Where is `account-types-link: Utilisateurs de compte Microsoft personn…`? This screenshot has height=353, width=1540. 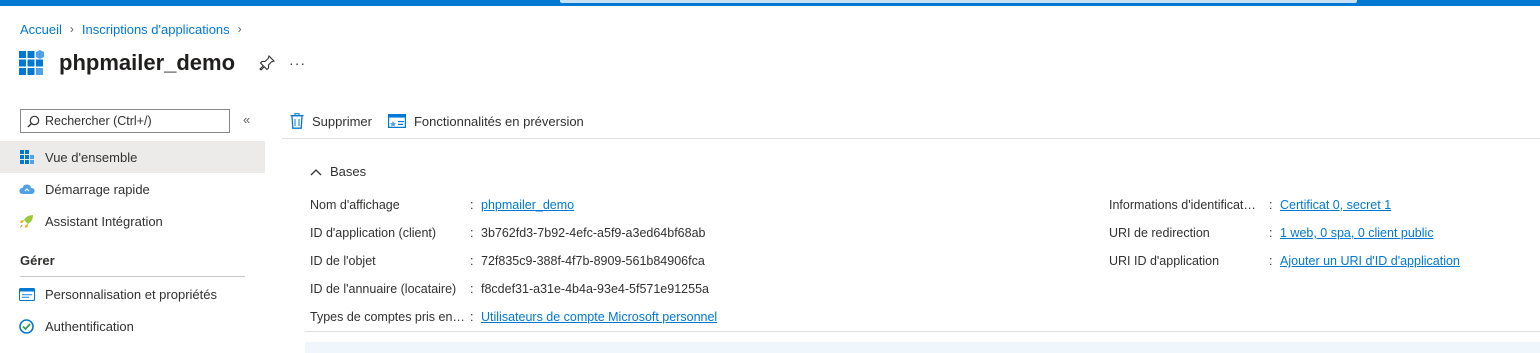
account-types-link: Utilisateurs de compte Microsoft personn… is located at coordinates (599, 317).